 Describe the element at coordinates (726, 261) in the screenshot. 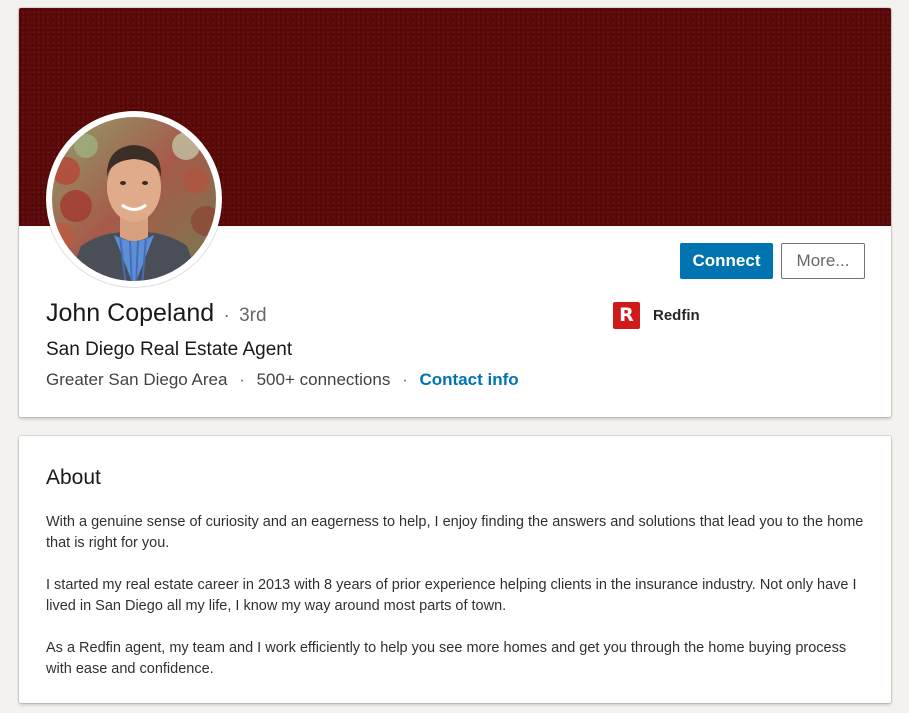

I see `connect-button: Connect` at that location.